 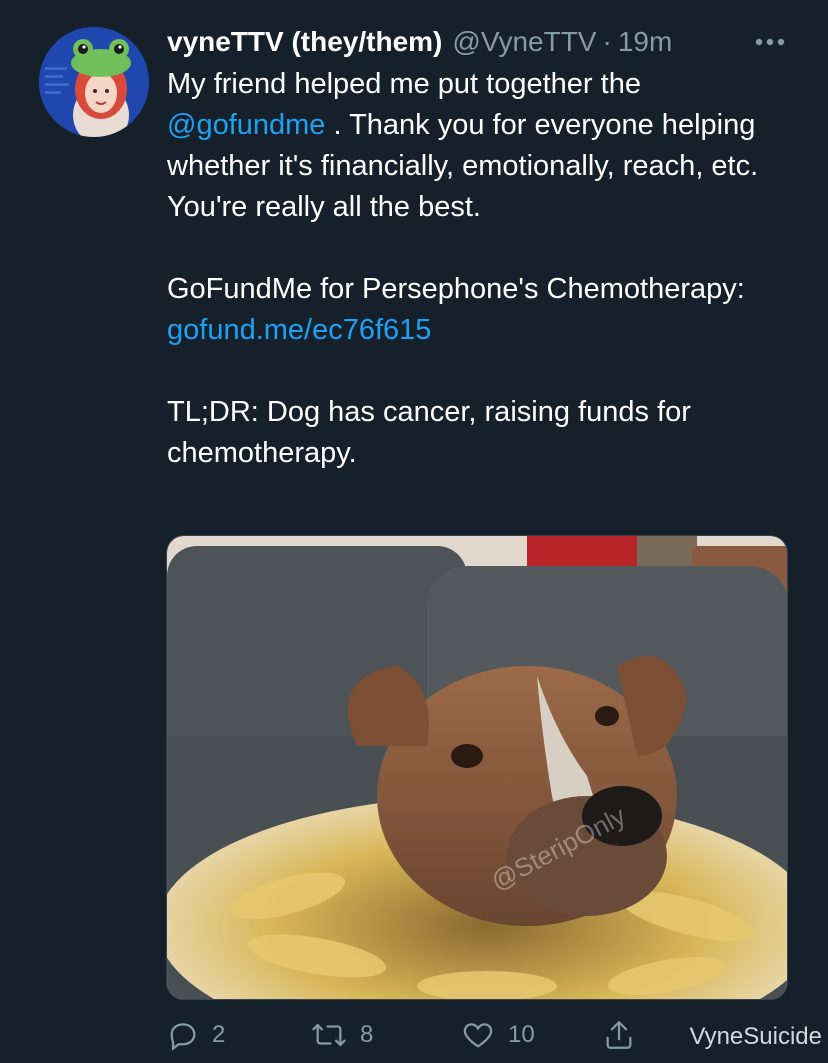 What do you see at coordinates (497, 1035) in the screenshot?
I see `like-button: 10` at bounding box center [497, 1035].